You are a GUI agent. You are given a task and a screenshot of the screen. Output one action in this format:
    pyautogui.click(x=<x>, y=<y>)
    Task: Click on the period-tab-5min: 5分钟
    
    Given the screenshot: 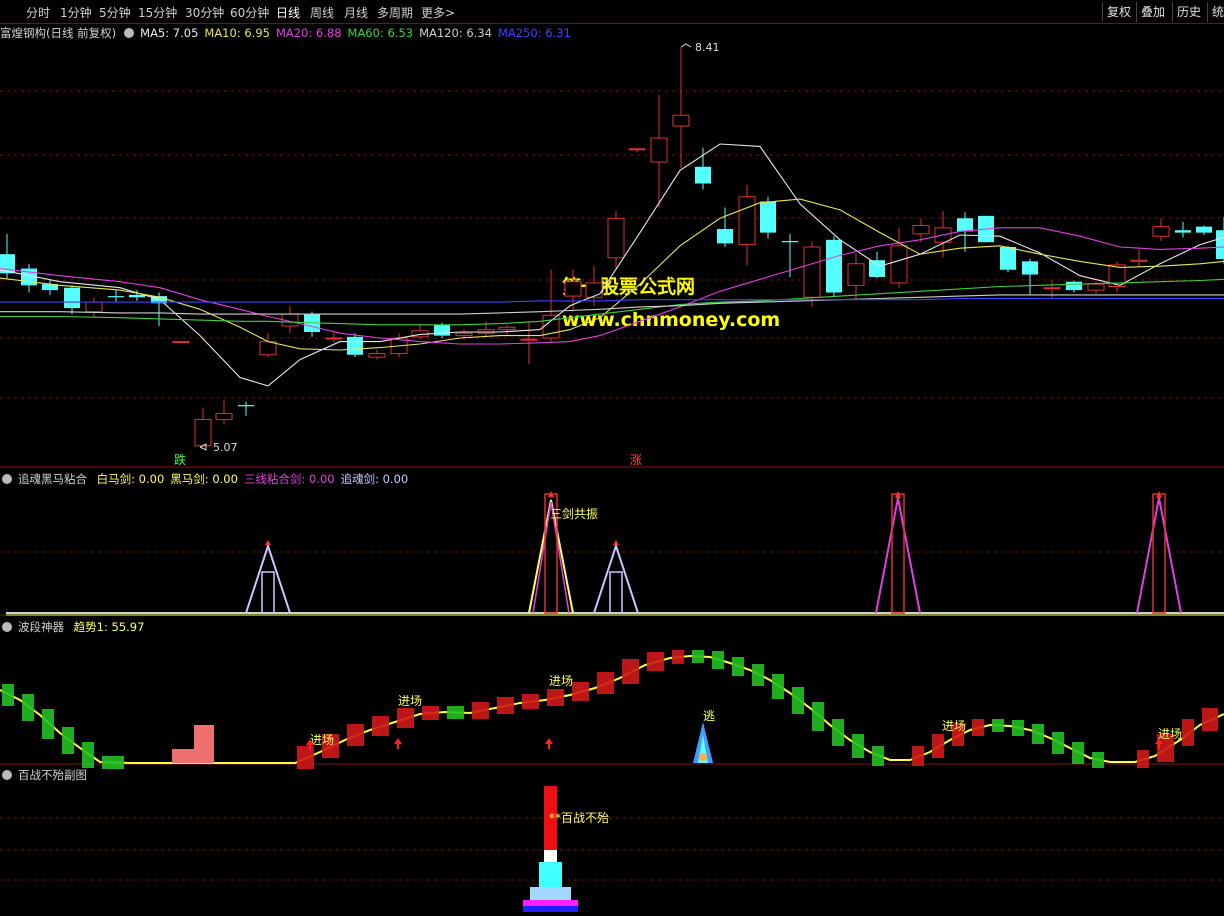 What is the action you would take?
    pyautogui.click(x=115, y=12)
    